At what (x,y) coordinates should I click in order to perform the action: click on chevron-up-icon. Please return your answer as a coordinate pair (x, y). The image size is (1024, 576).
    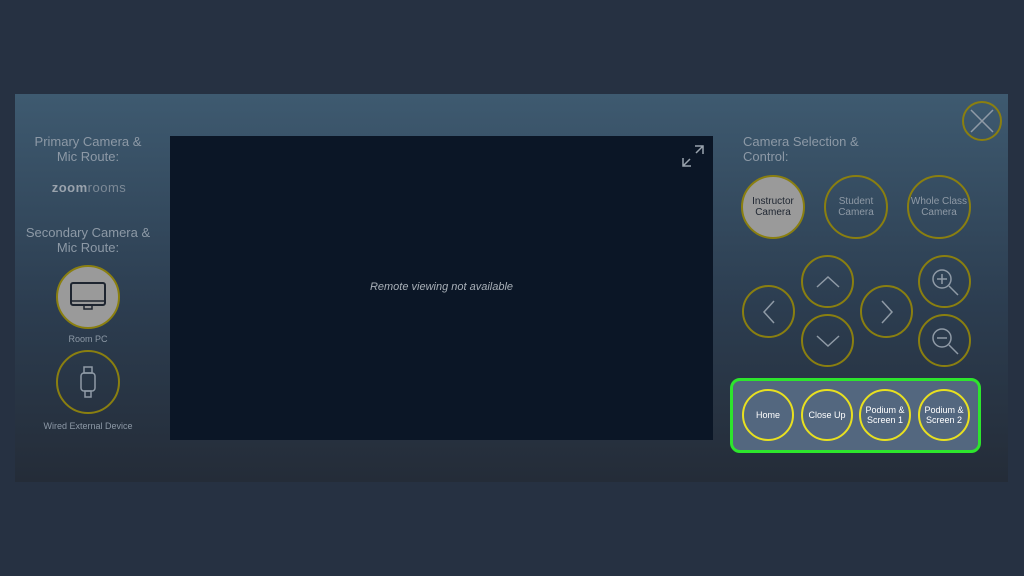
    Looking at the image, I should click on (827, 281).